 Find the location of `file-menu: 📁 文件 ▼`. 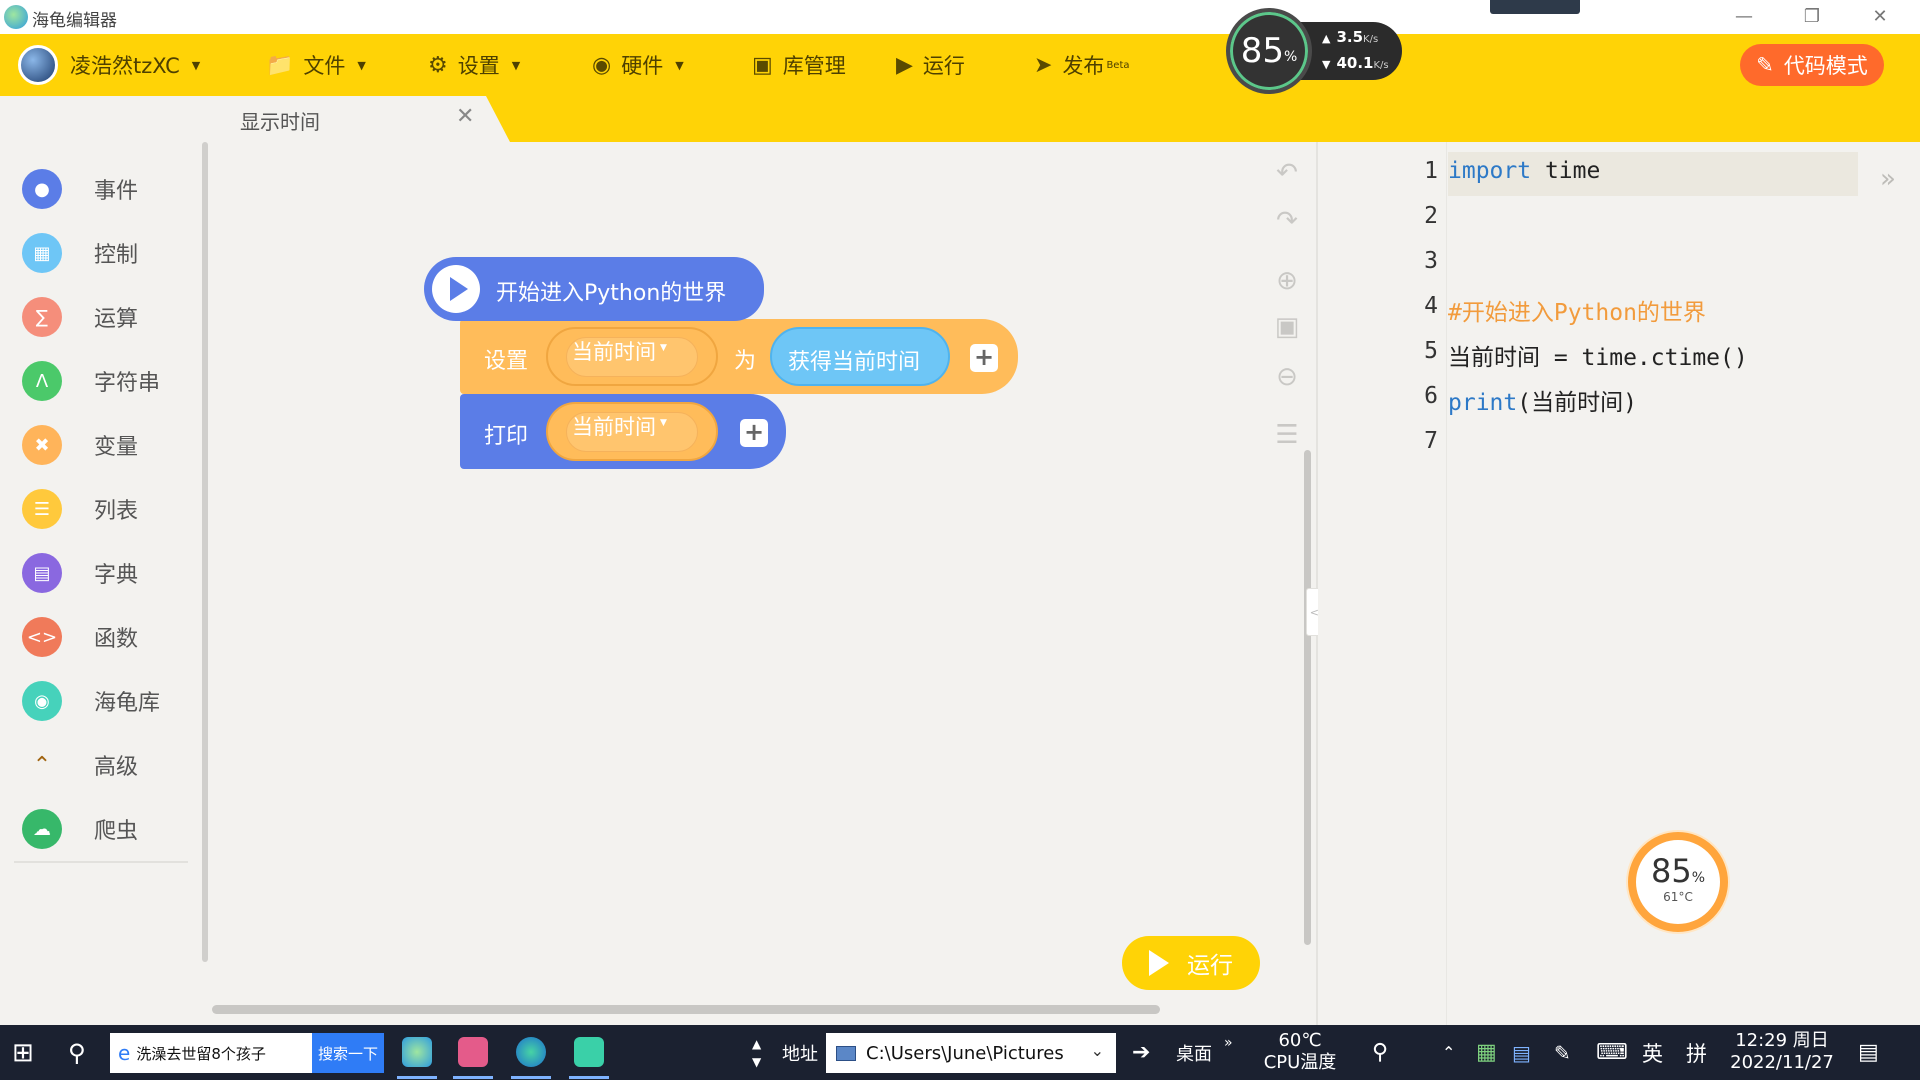

file-menu: 📁 文件 ▼ is located at coordinates (316, 65).